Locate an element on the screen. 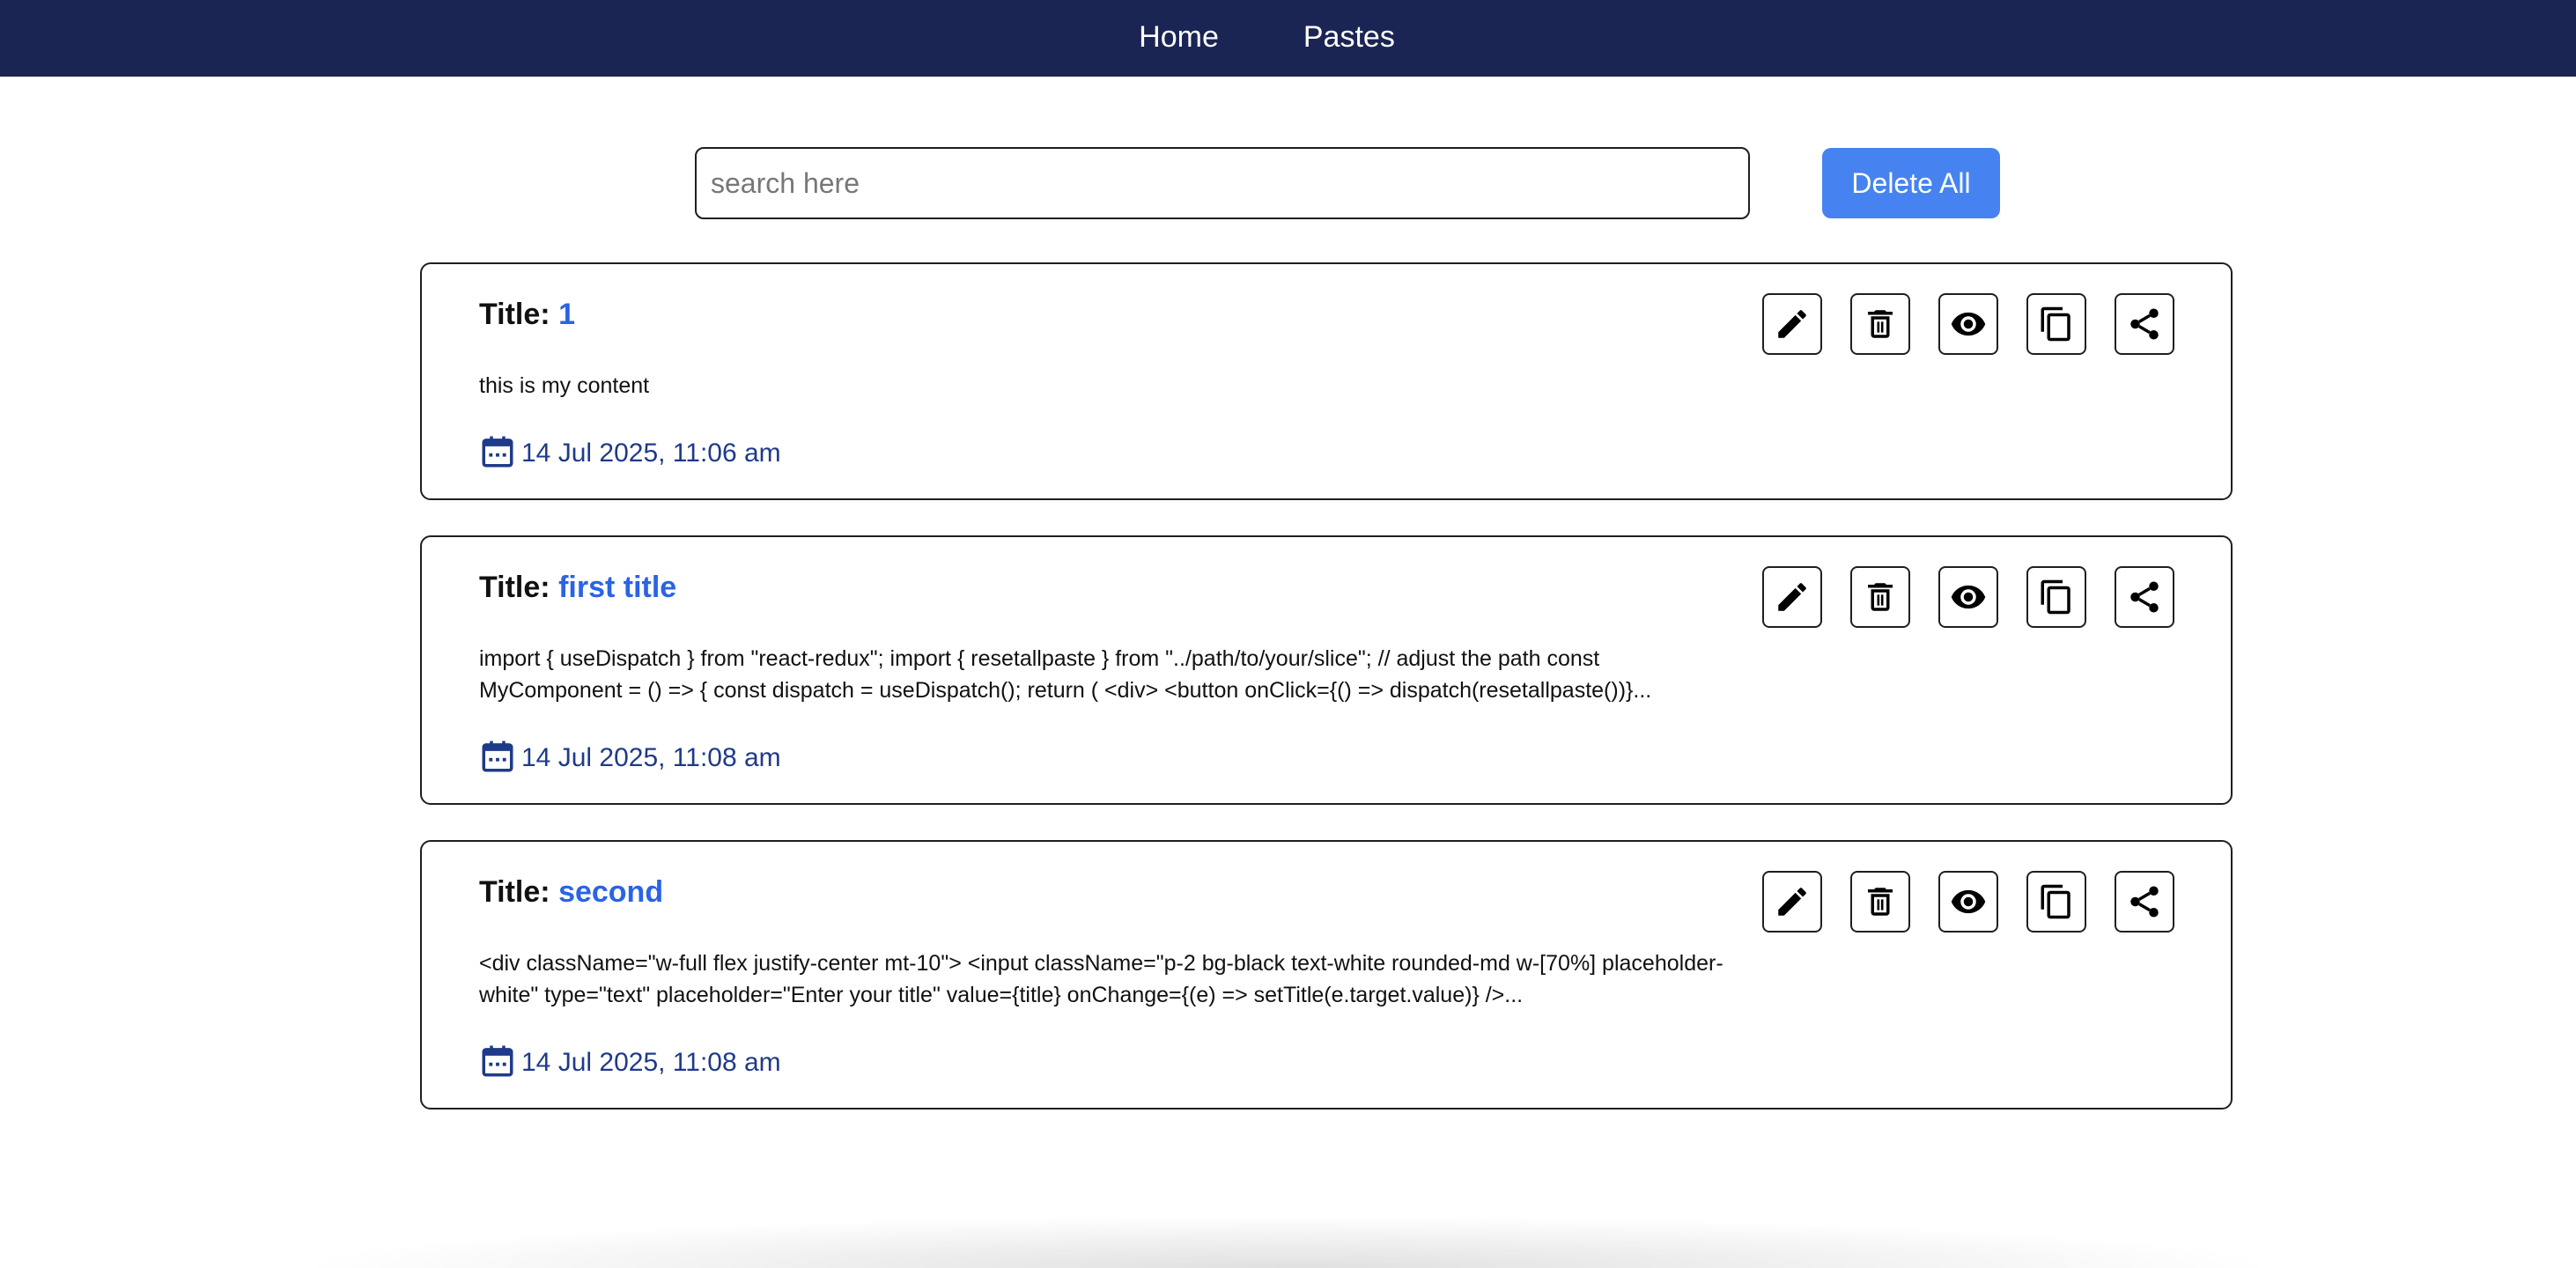  navbar: Home Pastes is located at coordinates (1288, 38).